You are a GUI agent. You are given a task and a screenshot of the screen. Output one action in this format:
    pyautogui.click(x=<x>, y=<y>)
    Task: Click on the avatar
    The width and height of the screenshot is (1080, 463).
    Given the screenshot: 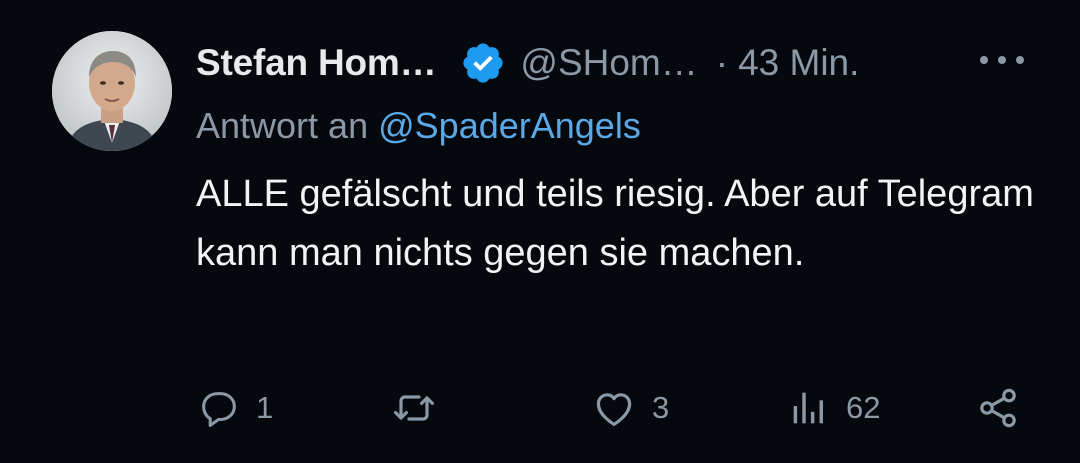 What is the action you would take?
    pyautogui.click(x=112, y=91)
    